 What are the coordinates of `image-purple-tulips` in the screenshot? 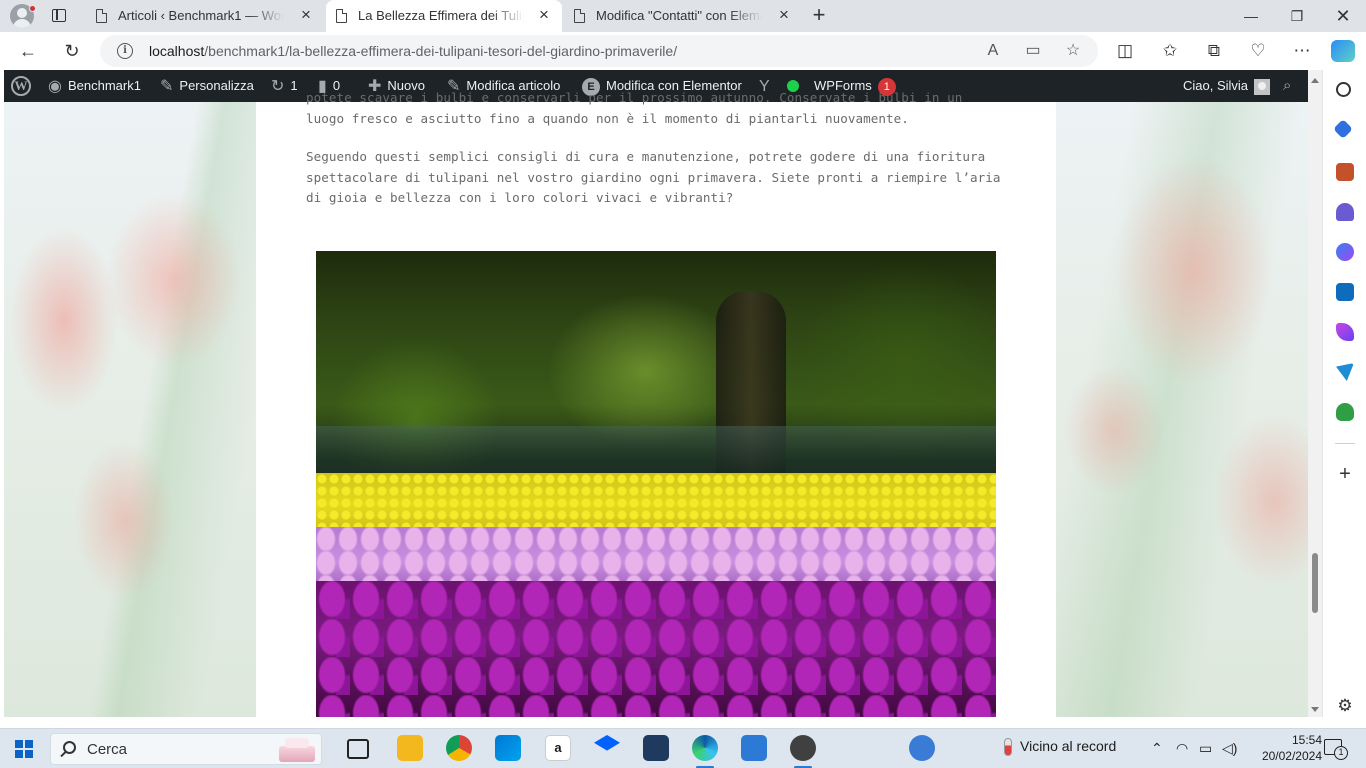 It's located at (656, 649).